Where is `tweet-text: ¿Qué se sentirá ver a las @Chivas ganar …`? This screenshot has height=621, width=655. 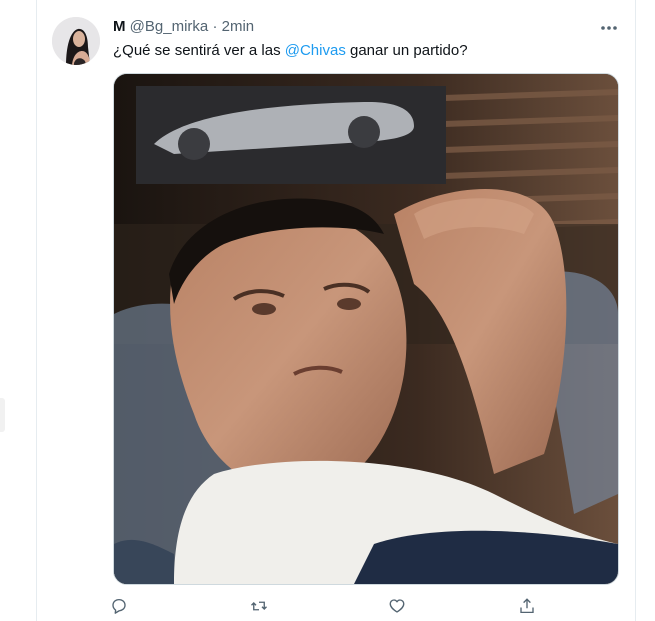
tweet-text: ¿Qué se sentirá ver a las @Chivas ganar … is located at coordinates (290, 51).